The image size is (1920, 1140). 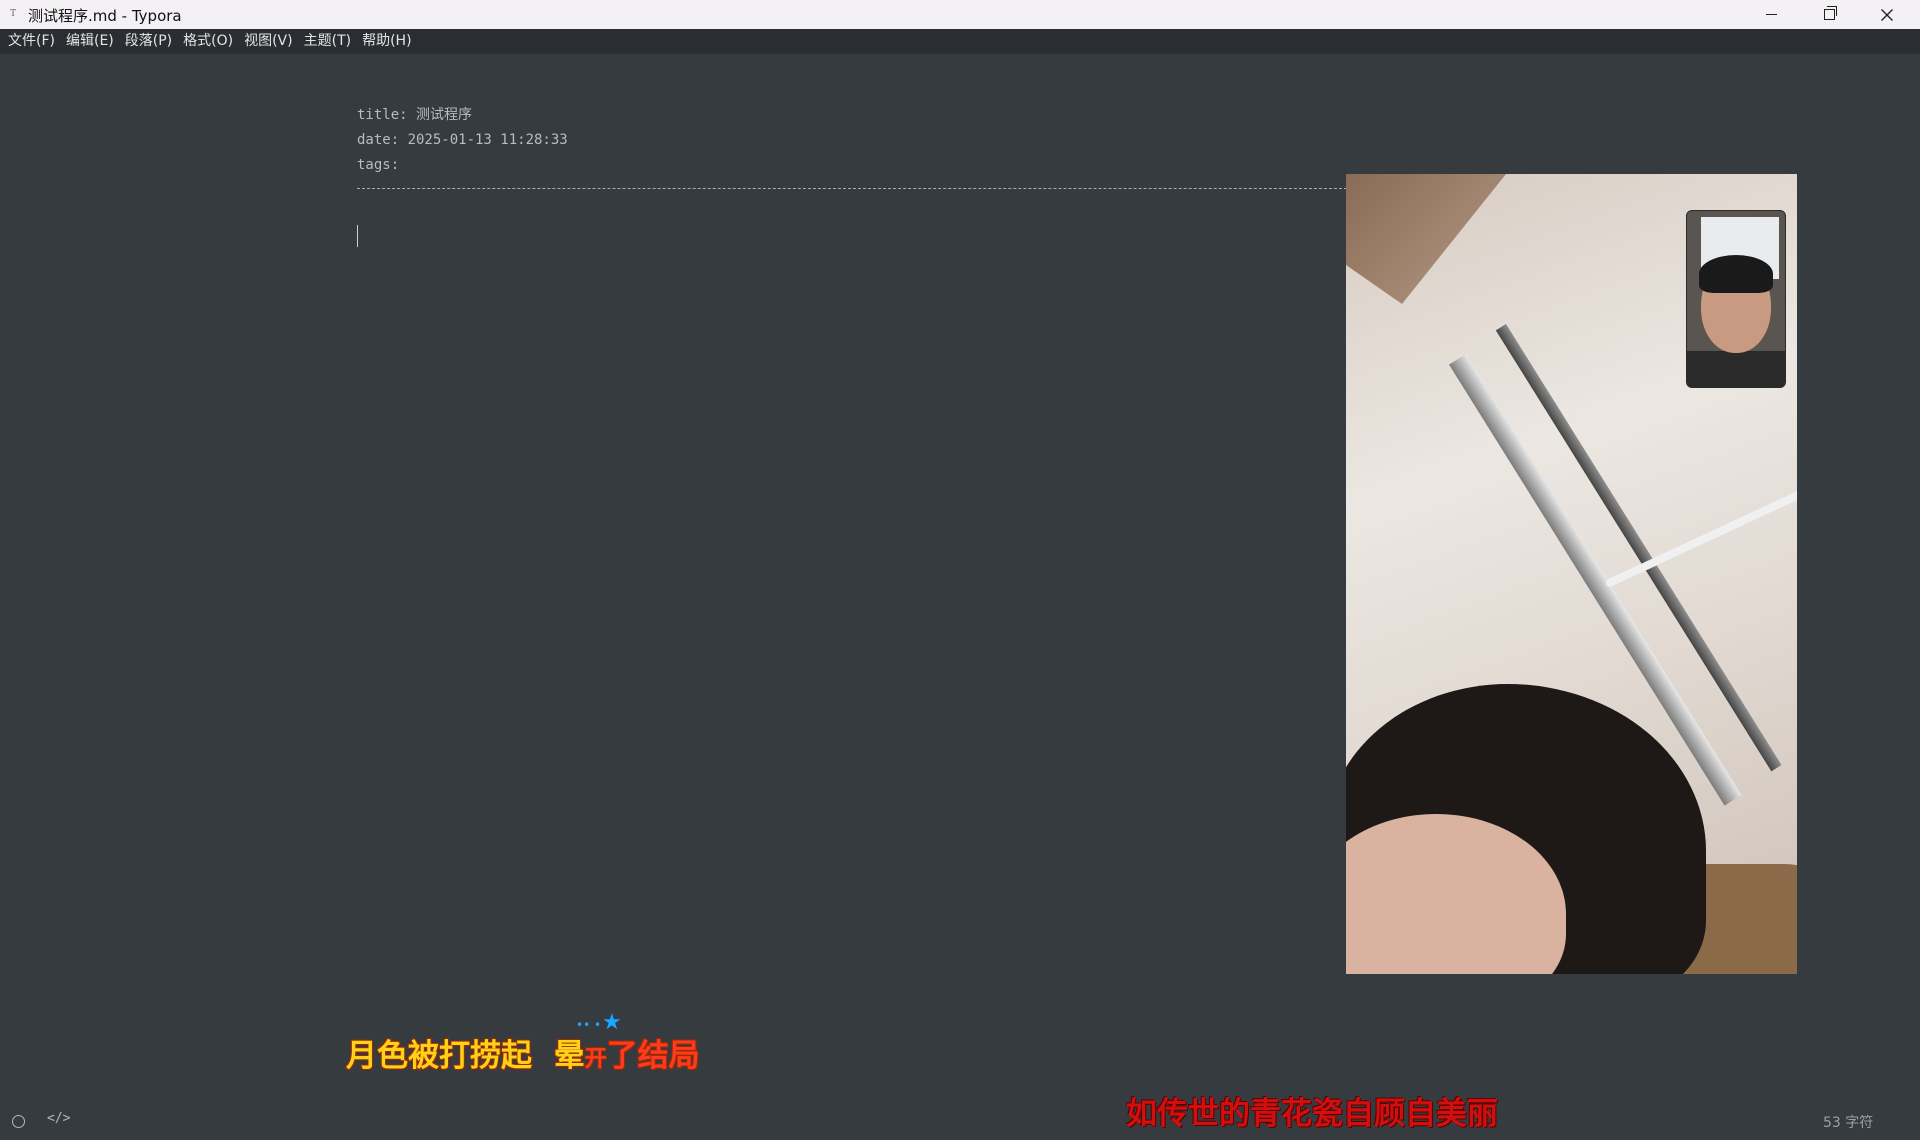 I want to click on close-button, so click(x=1887, y=14).